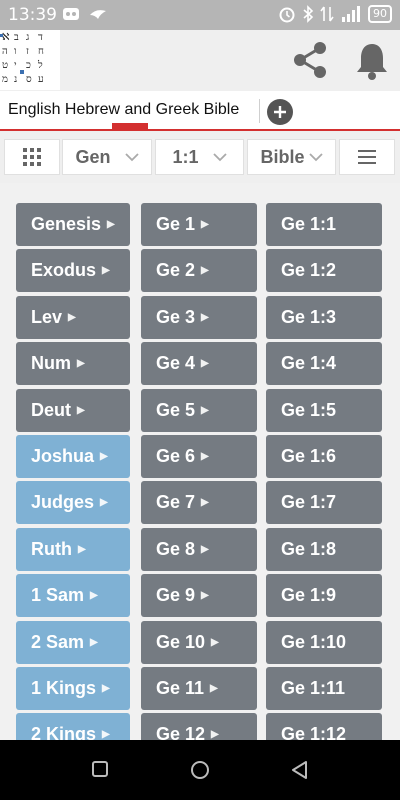 The image size is (400, 800). I want to click on battery-indicator: 90, so click(380, 14).